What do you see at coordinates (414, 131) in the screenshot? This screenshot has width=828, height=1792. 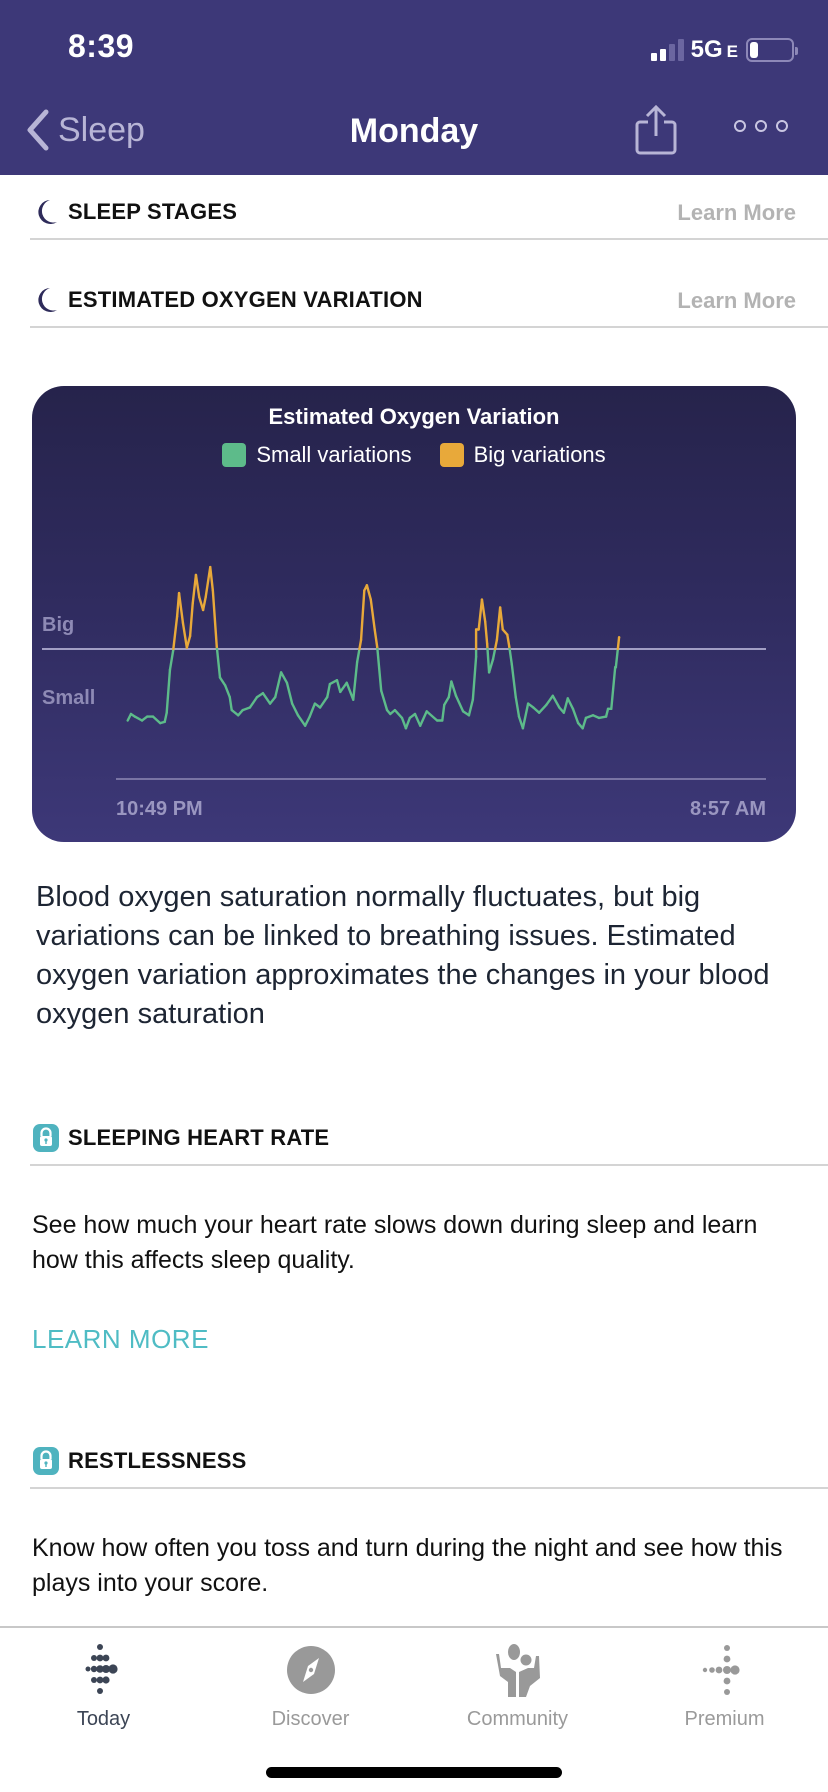 I see `page-title: Monday` at bounding box center [414, 131].